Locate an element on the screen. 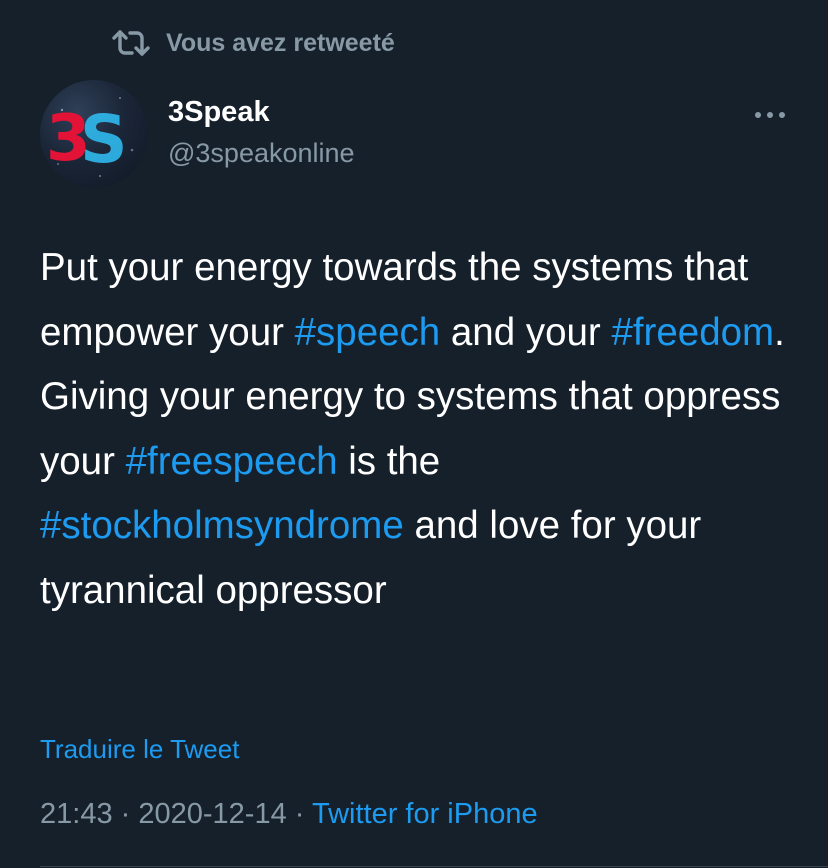 The width and height of the screenshot is (828, 868). author-display-name: 3Speak is located at coordinates (219, 112).